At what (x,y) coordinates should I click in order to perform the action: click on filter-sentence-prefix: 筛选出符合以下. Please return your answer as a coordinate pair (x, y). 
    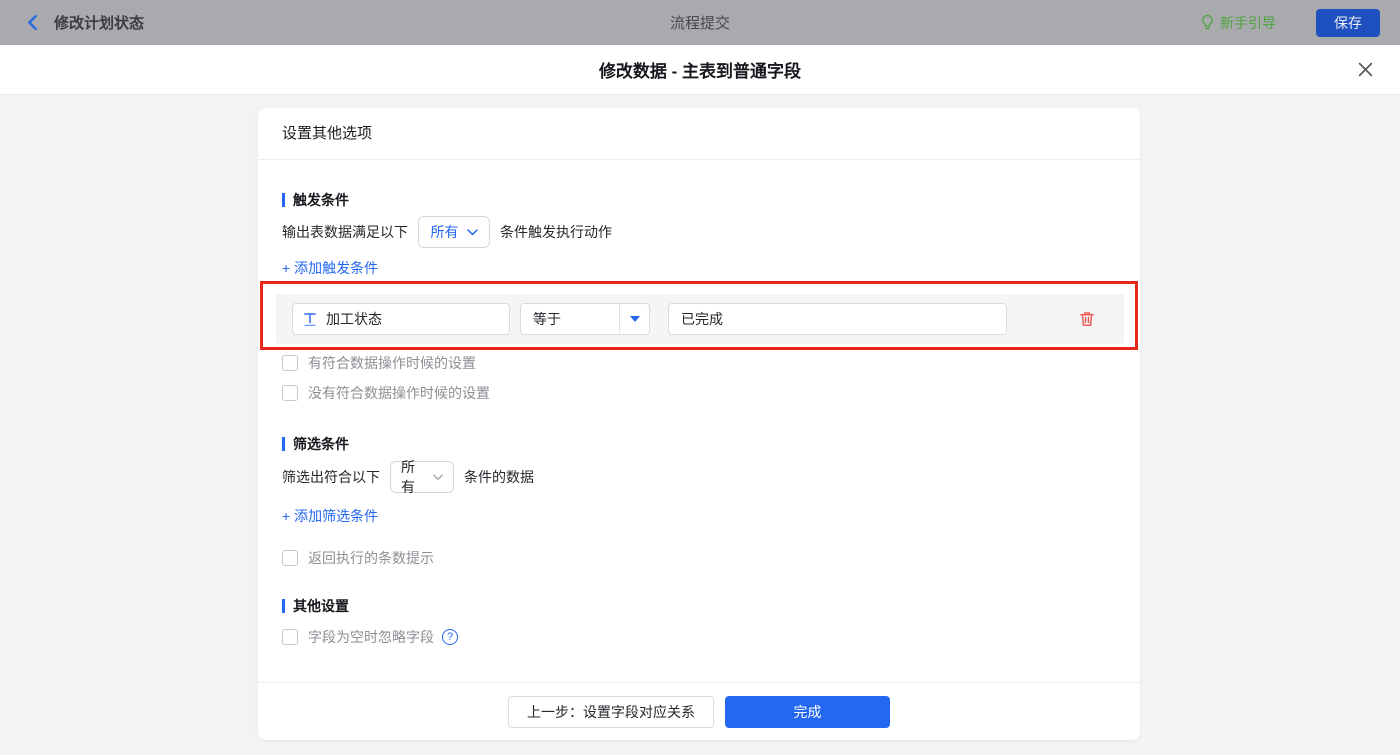
    Looking at the image, I should click on (331, 477).